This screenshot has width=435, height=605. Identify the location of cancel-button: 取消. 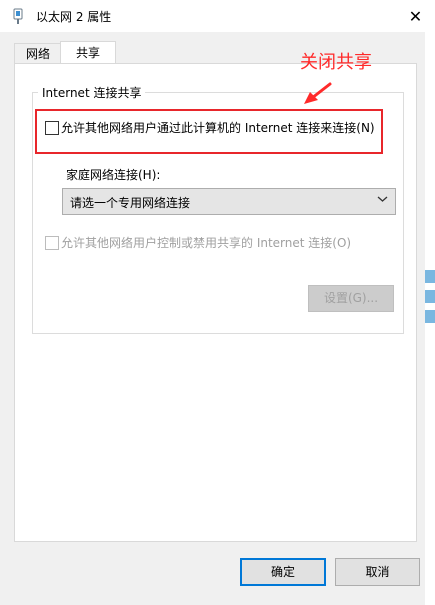
(377, 572).